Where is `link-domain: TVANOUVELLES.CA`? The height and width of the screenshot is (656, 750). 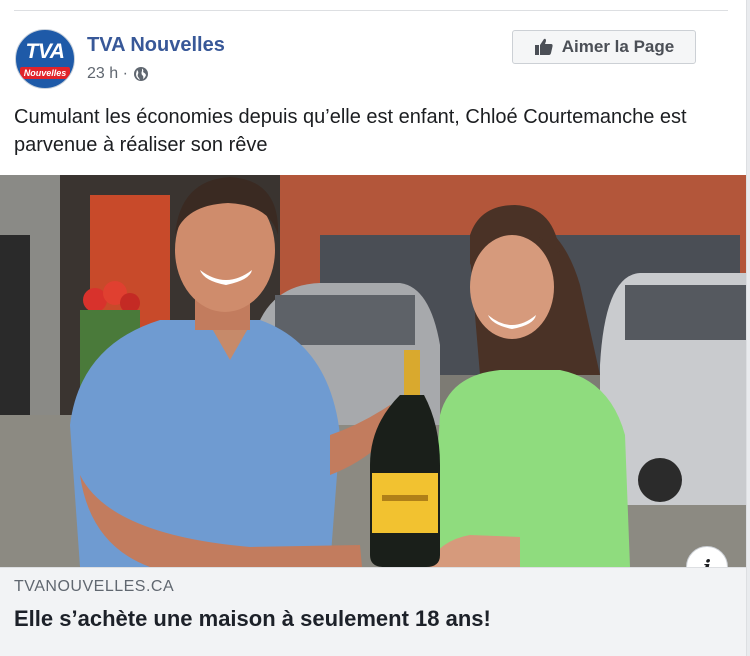 link-domain: TVANOUVELLES.CA is located at coordinates (94, 586).